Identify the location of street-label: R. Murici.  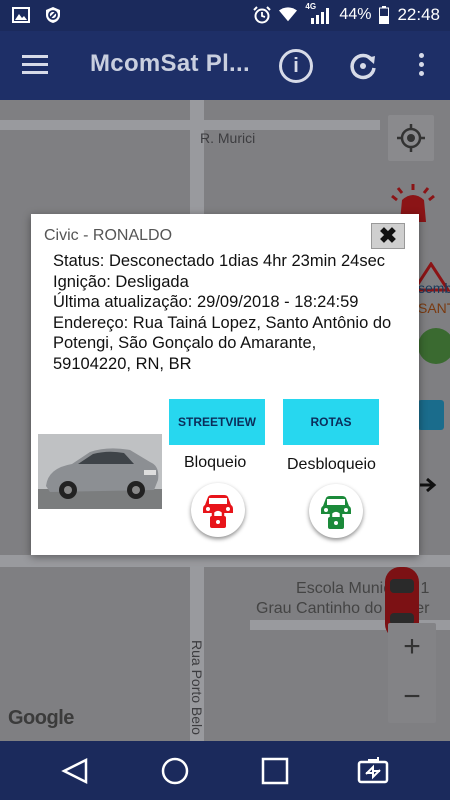
(228, 138).